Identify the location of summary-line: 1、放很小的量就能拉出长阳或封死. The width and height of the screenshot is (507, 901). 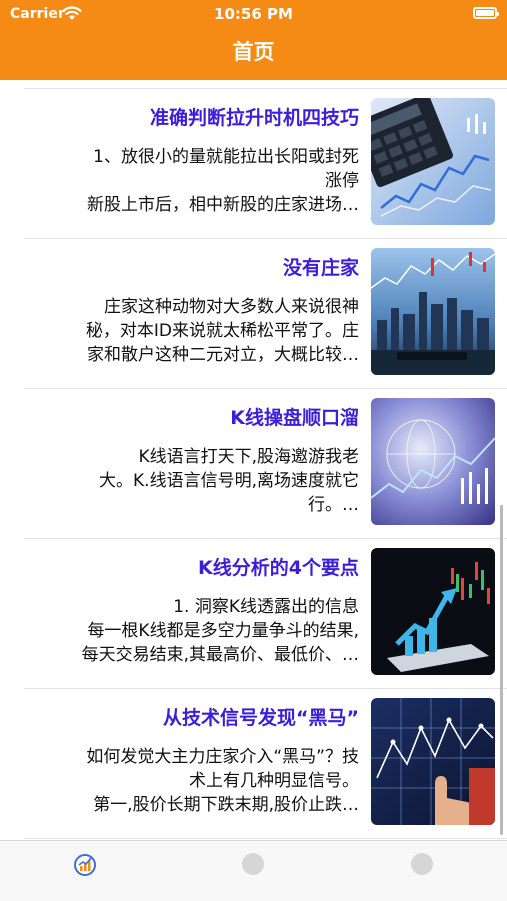
(226, 157).